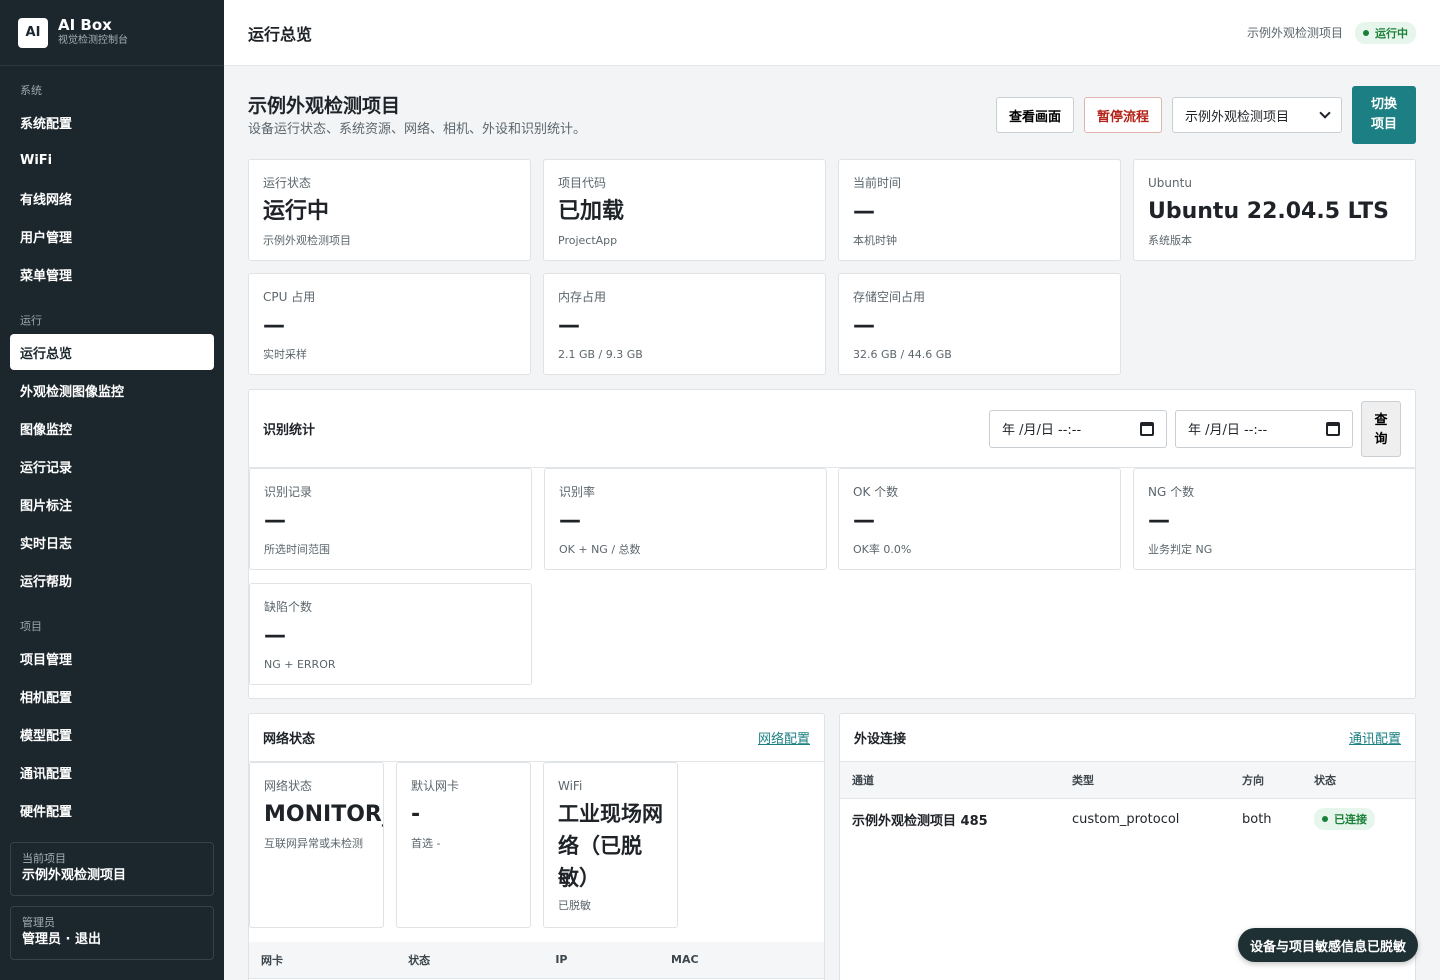 This screenshot has width=1440, height=980. I want to click on table-row: 示例外观检测项目 485 custom_protocol both 已连接, so click(1127, 819).